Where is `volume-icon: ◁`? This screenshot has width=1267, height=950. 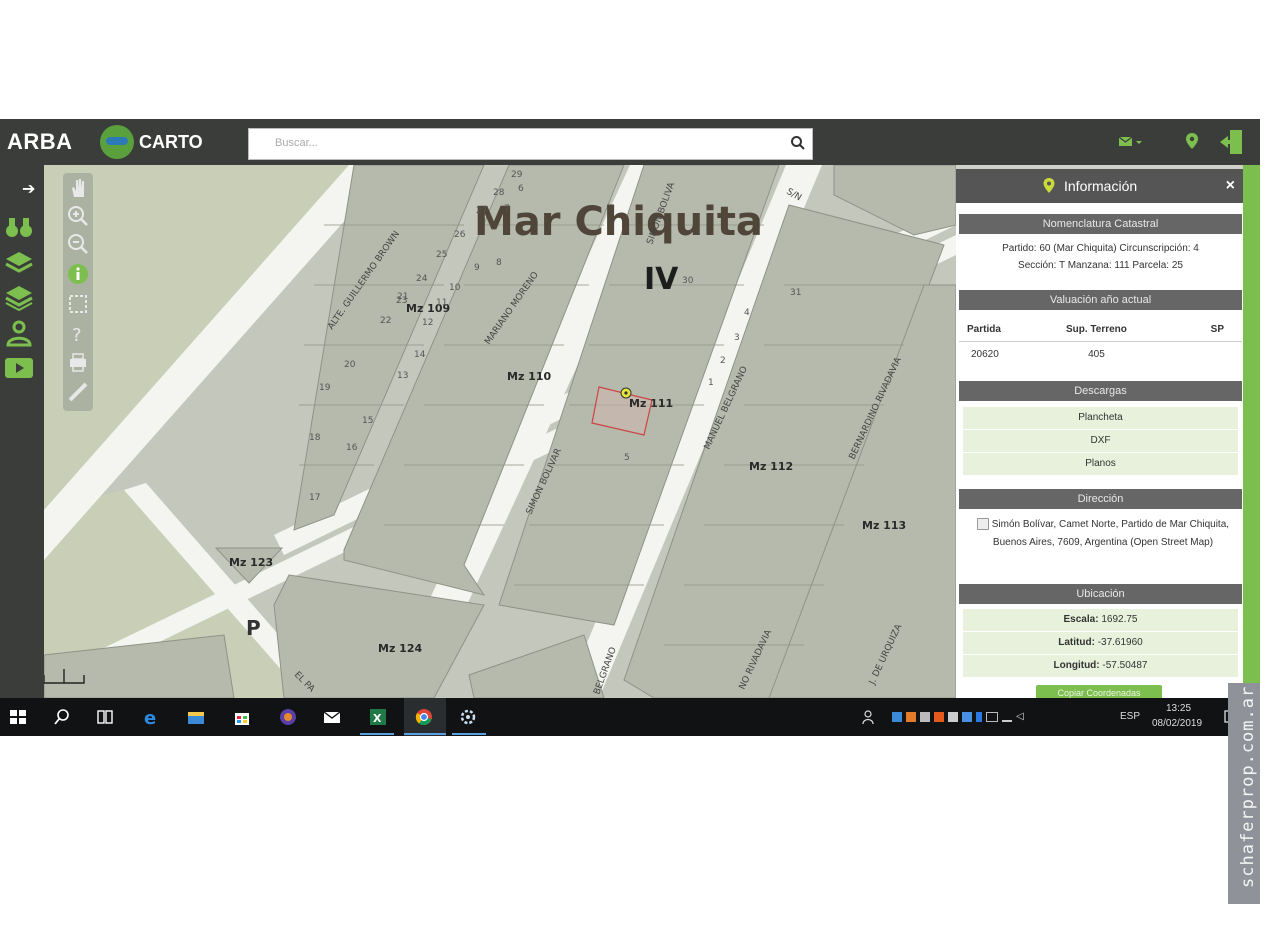
volume-icon: ◁ is located at coordinates (1021, 717).